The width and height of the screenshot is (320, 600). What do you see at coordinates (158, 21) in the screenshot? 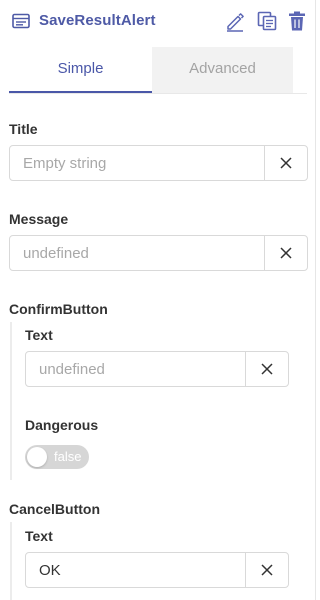
I see `panel-header: SaveResultAlert` at bounding box center [158, 21].